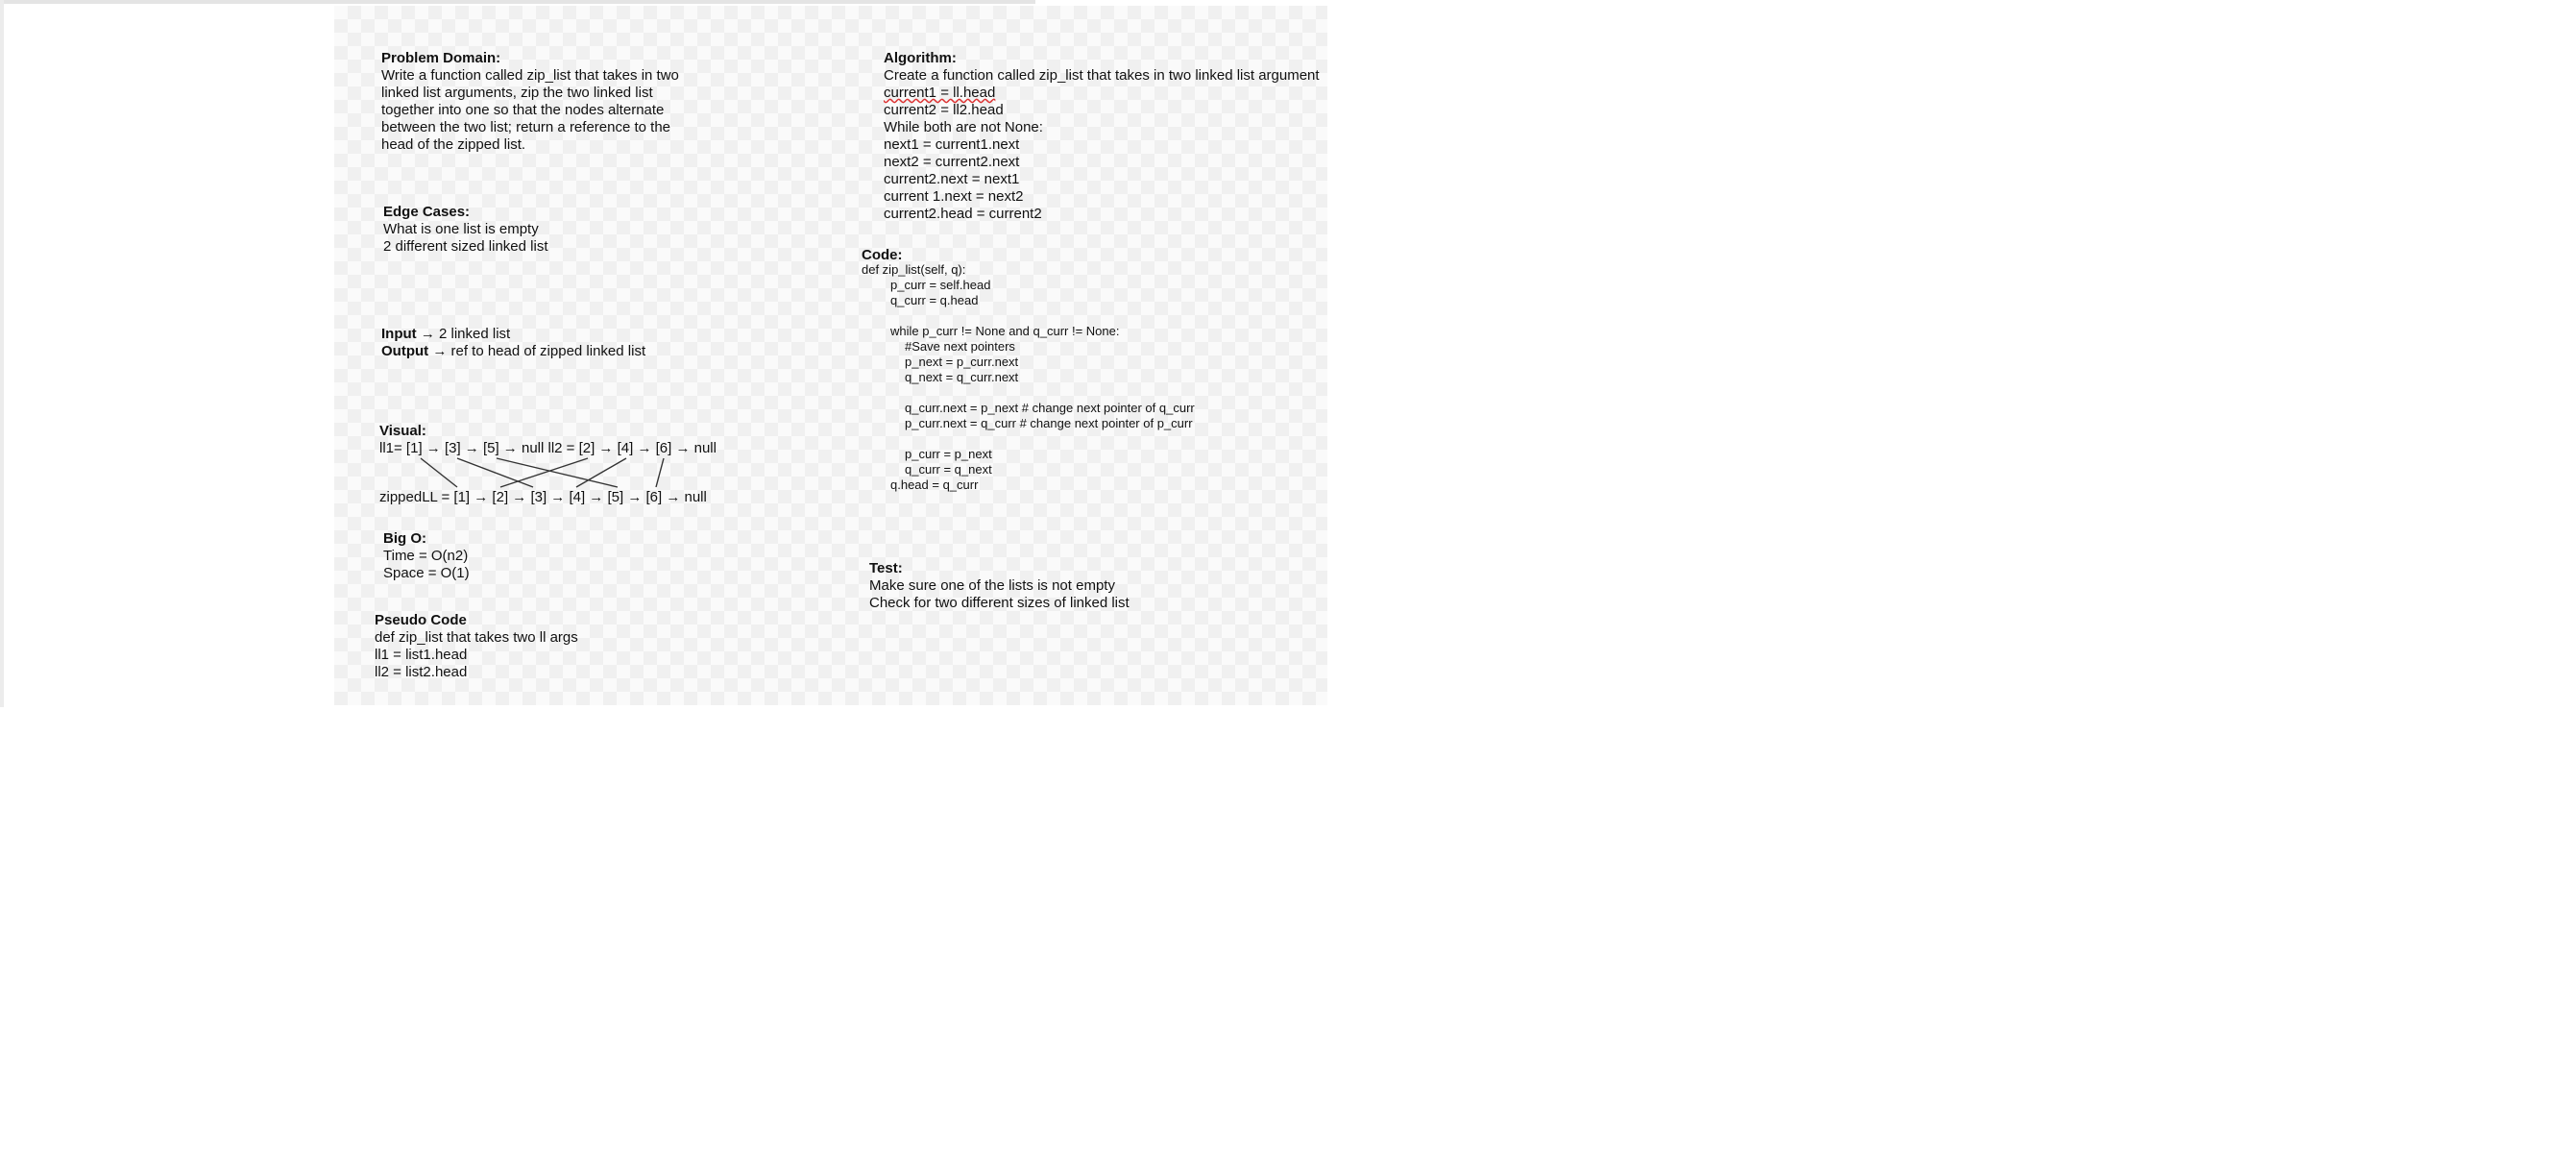 This screenshot has height=1151, width=2576. I want to click on big-o-line: Time = O(n2), so click(426, 556).